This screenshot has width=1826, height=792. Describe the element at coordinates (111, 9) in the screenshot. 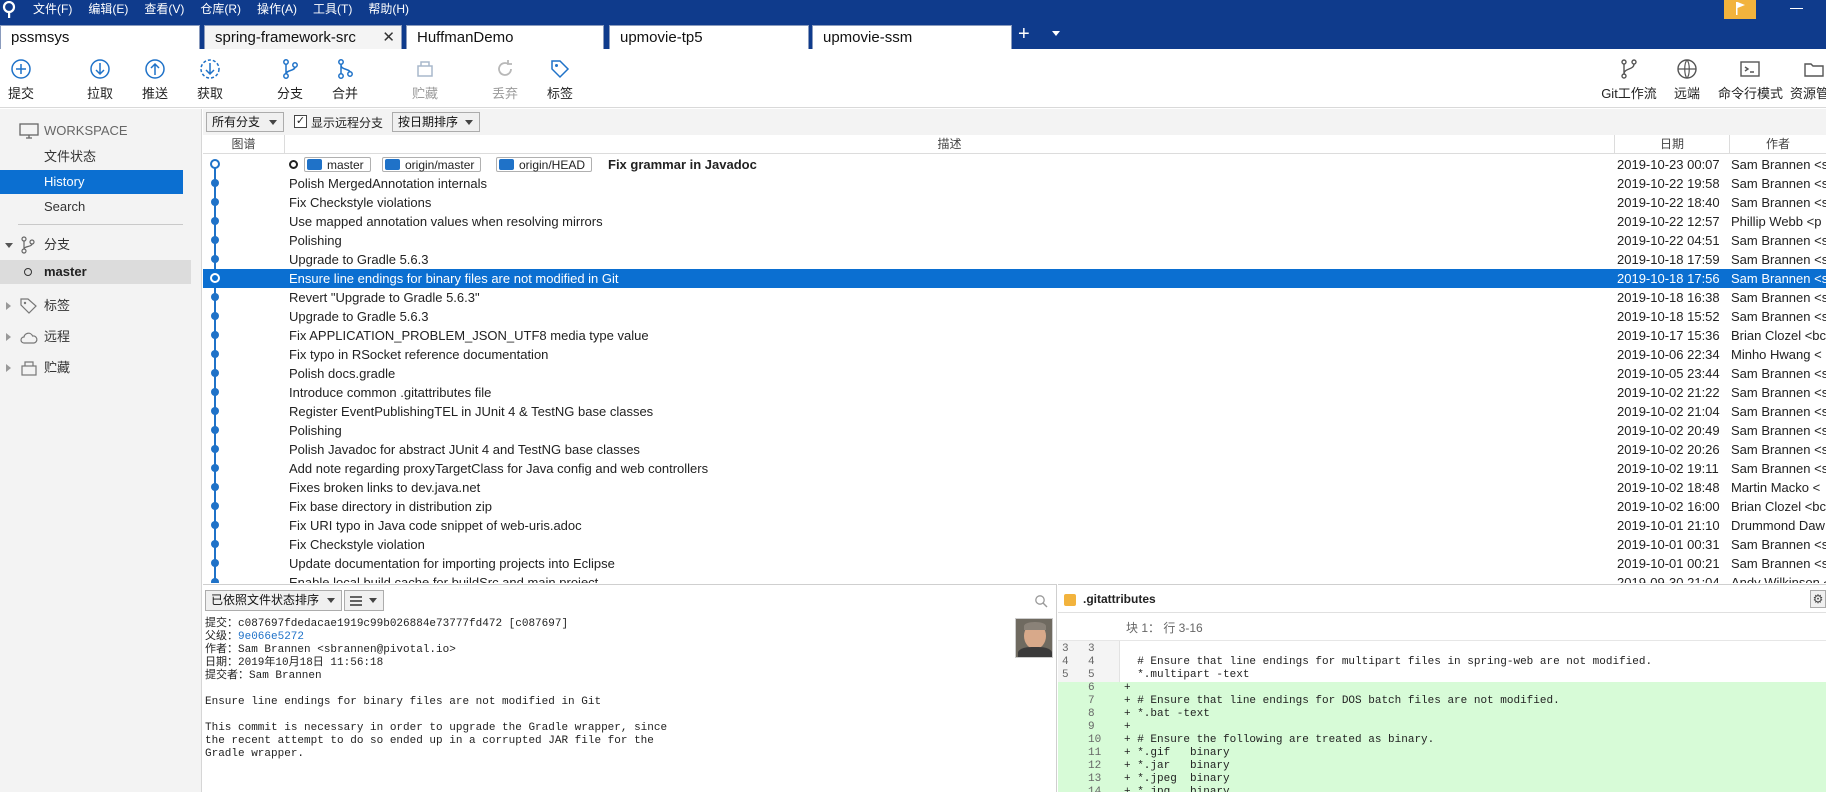

I see `menu-edit: 编辑(E)` at that location.